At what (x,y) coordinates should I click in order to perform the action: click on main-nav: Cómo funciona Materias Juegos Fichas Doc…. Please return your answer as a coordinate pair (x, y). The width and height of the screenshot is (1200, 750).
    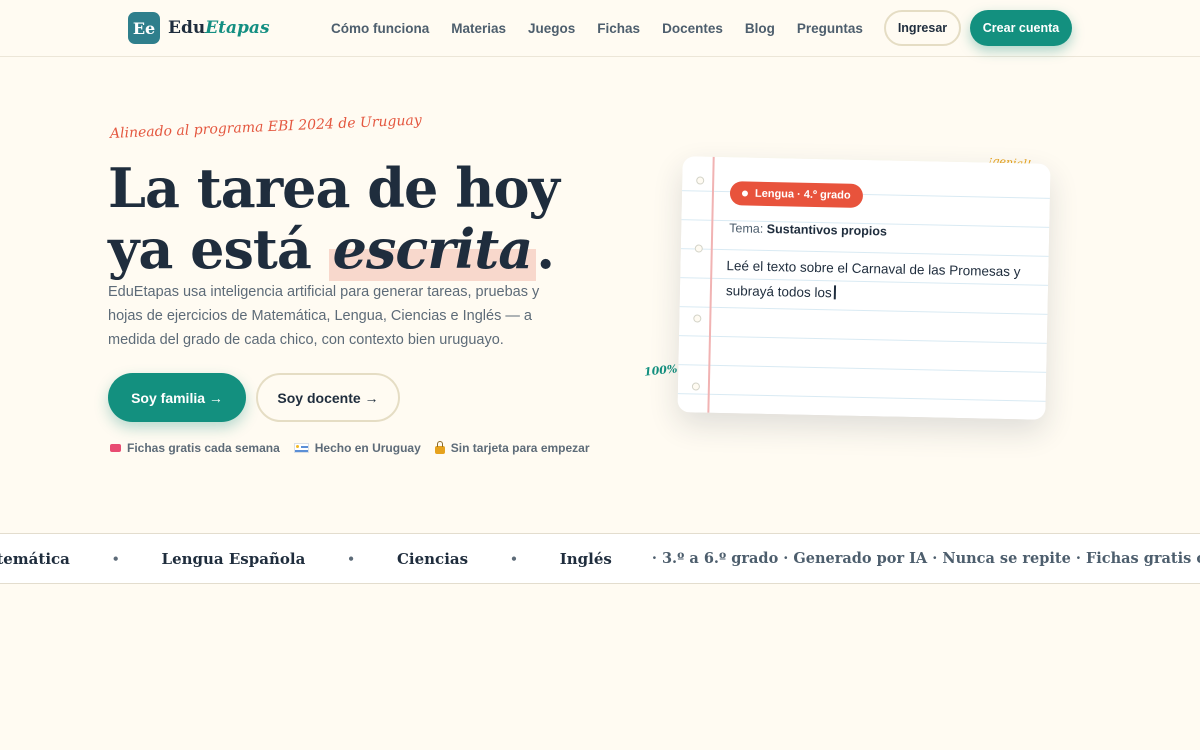
    Looking at the image, I should click on (597, 28).